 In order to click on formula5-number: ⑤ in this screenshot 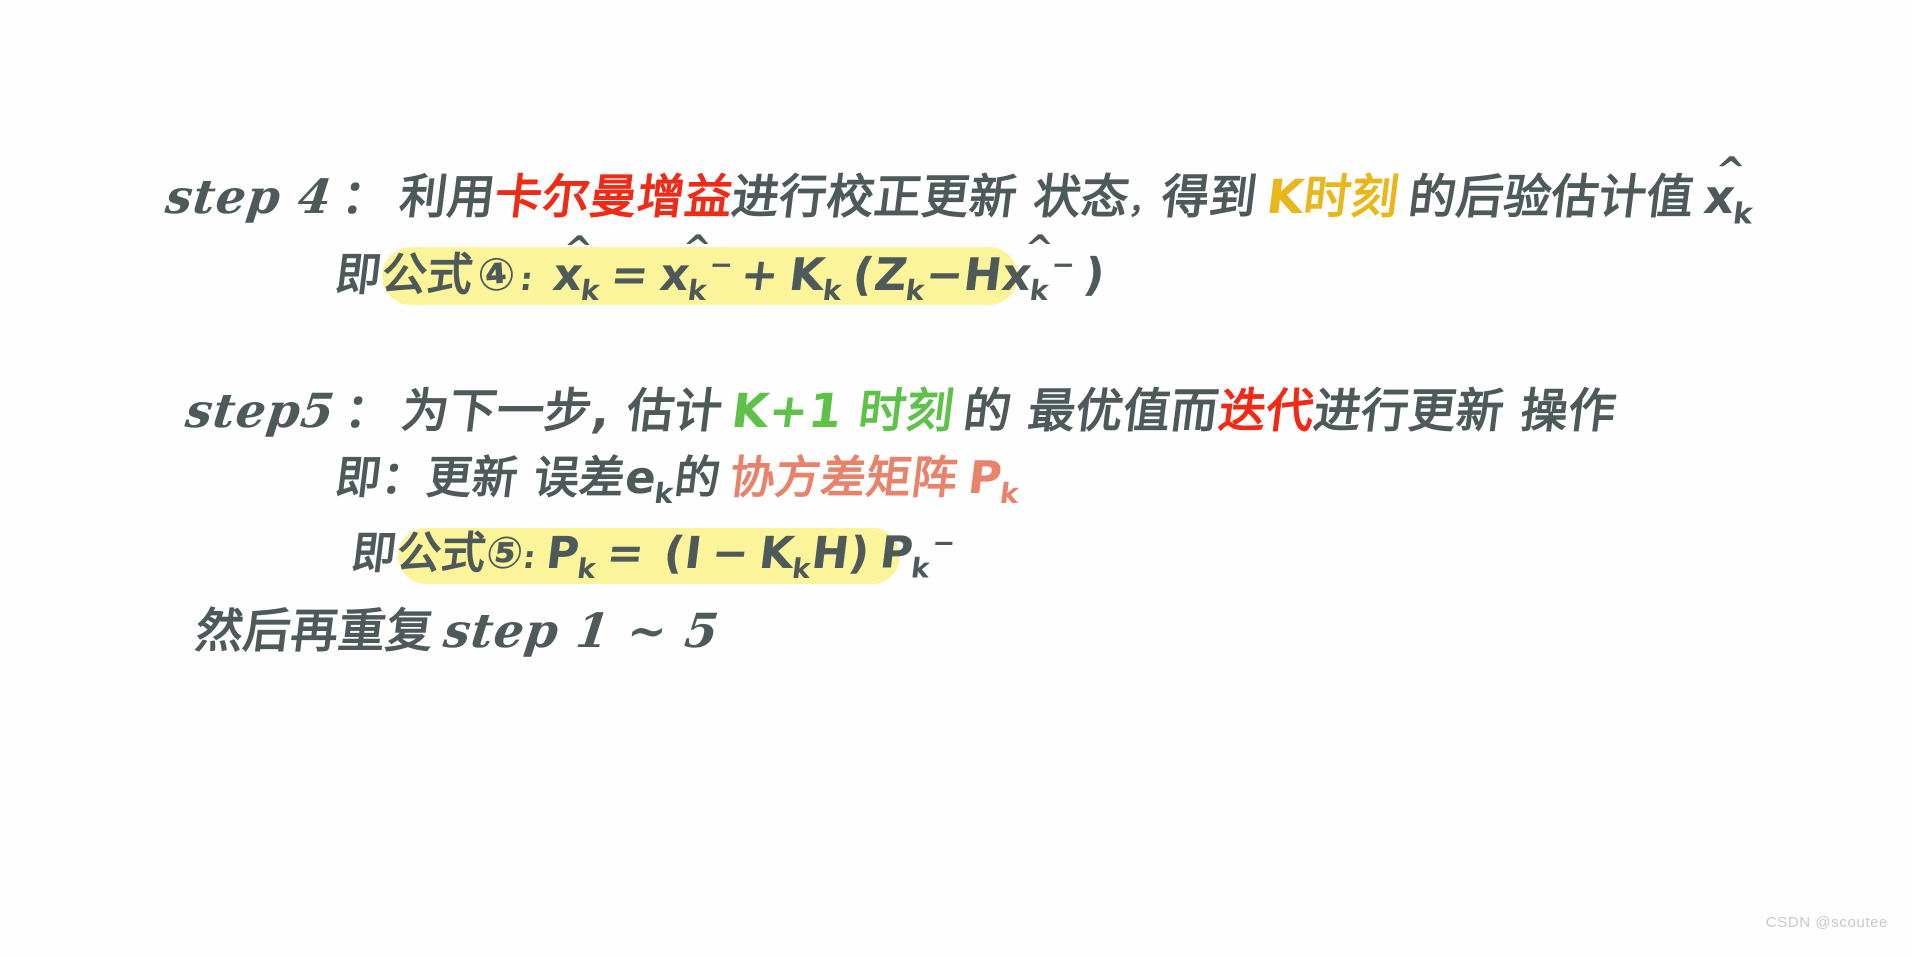, I will do `click(504, 553)`.